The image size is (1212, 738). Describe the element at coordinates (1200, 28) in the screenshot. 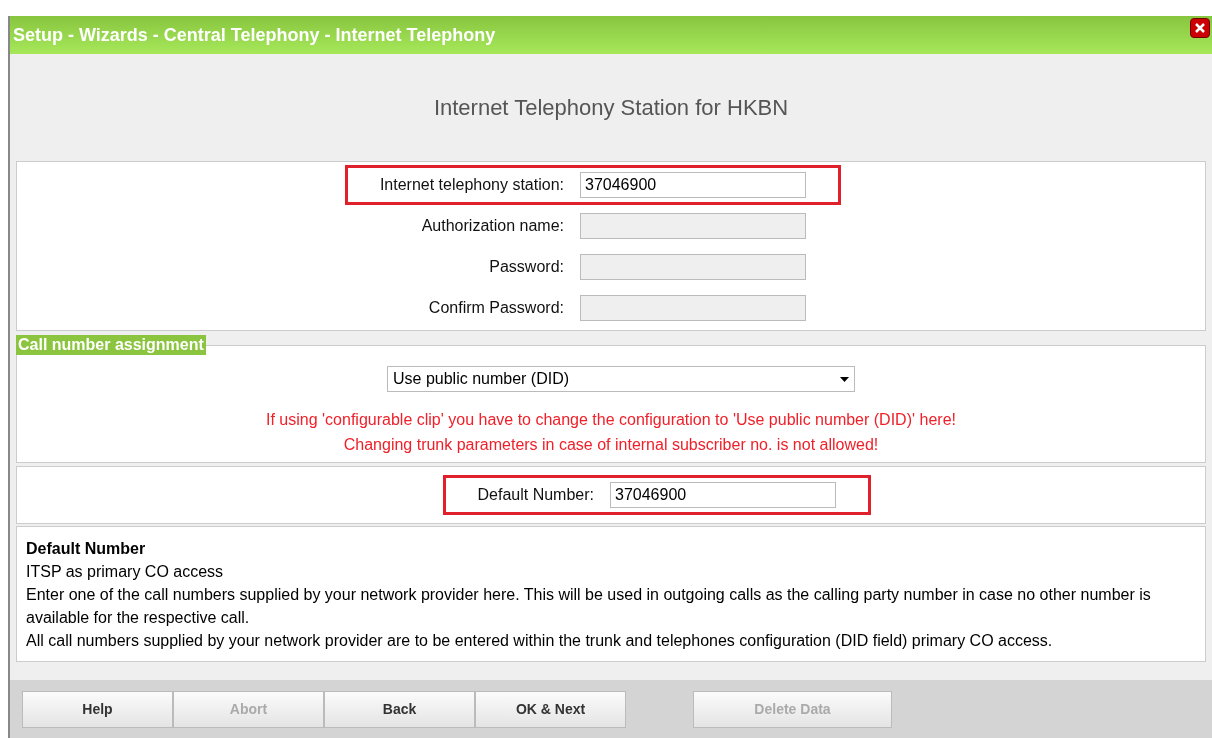

I see `close-icon` at that location.